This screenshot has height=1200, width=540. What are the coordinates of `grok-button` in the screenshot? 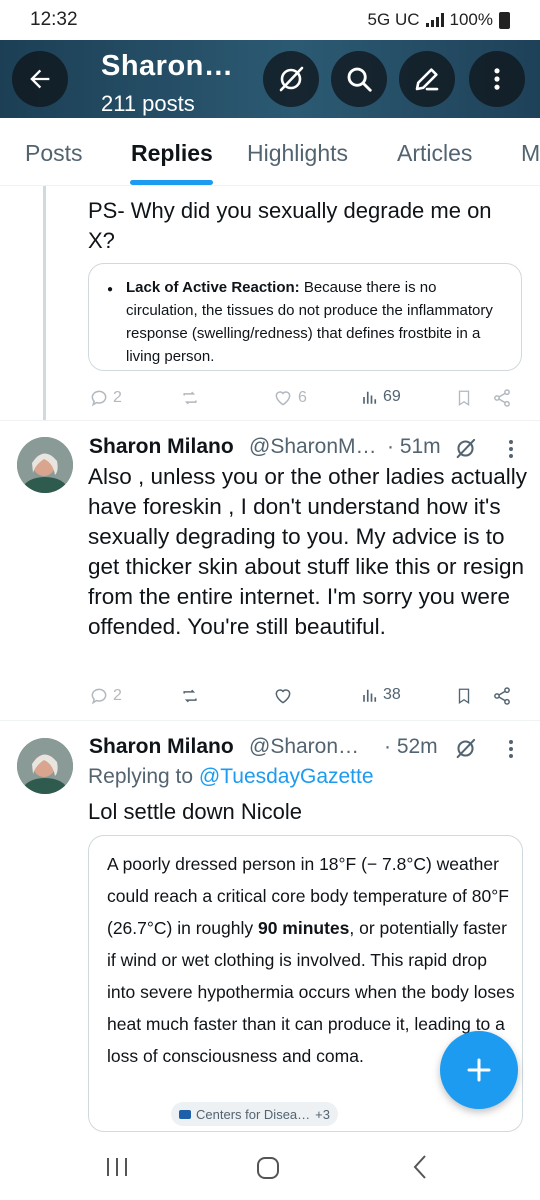 It's located at (291, 79).